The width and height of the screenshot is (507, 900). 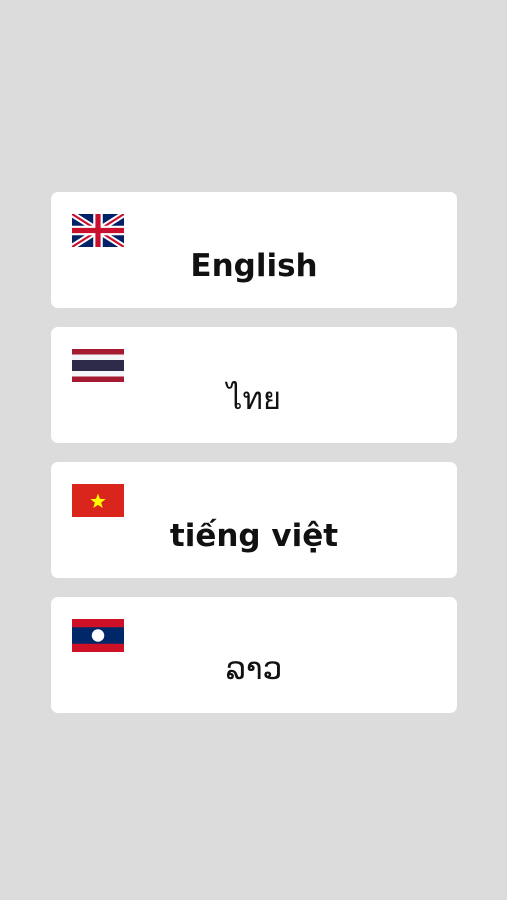 I want to click on language-option-english: English, so click(x=254, y=250).